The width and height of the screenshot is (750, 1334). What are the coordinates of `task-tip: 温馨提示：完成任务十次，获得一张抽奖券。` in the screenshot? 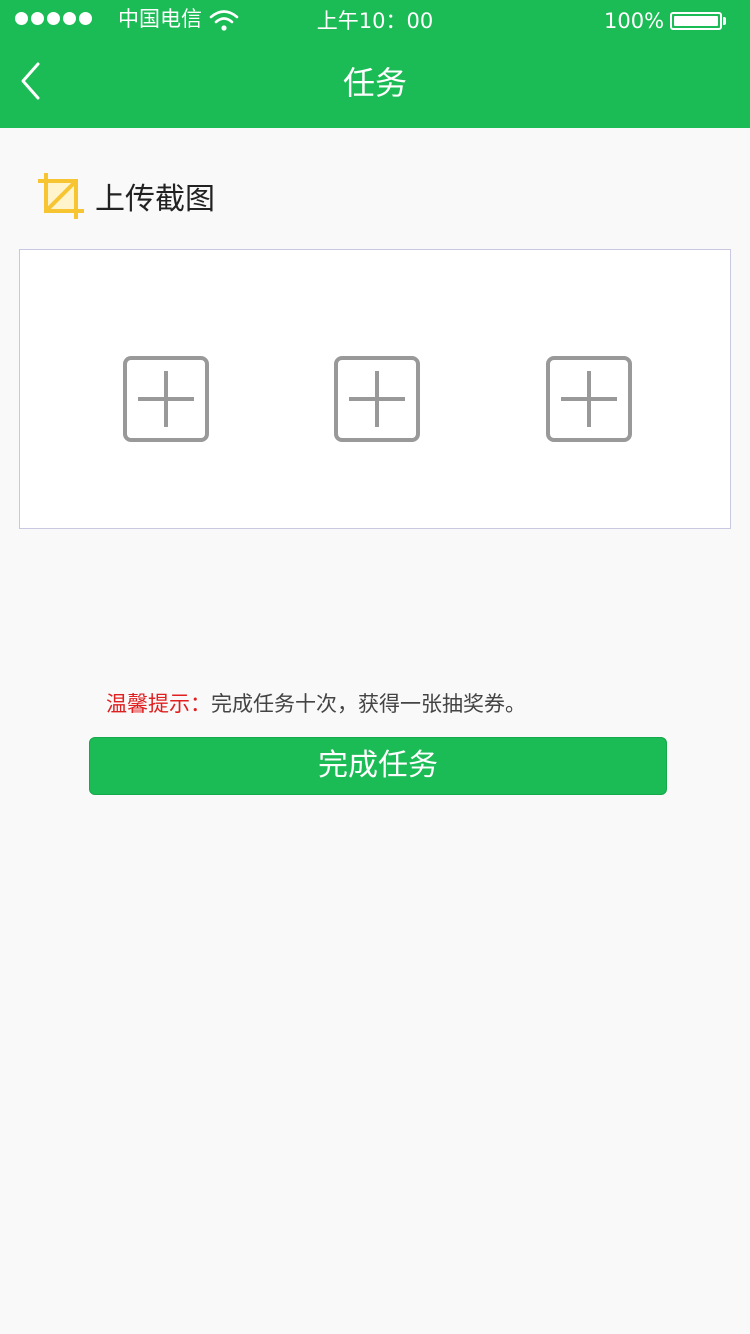 It's located at (316, 704).